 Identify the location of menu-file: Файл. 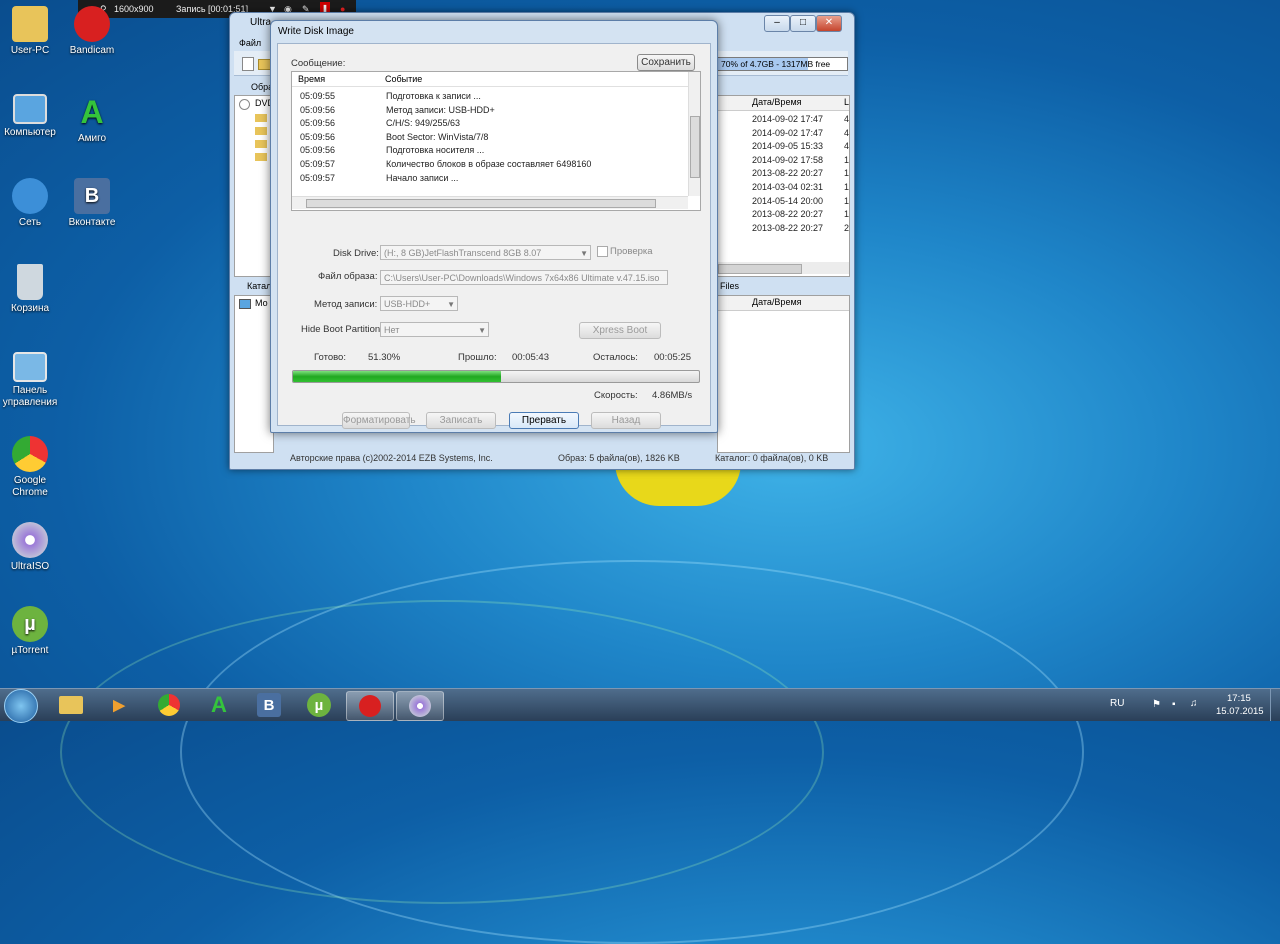
(250, 43).